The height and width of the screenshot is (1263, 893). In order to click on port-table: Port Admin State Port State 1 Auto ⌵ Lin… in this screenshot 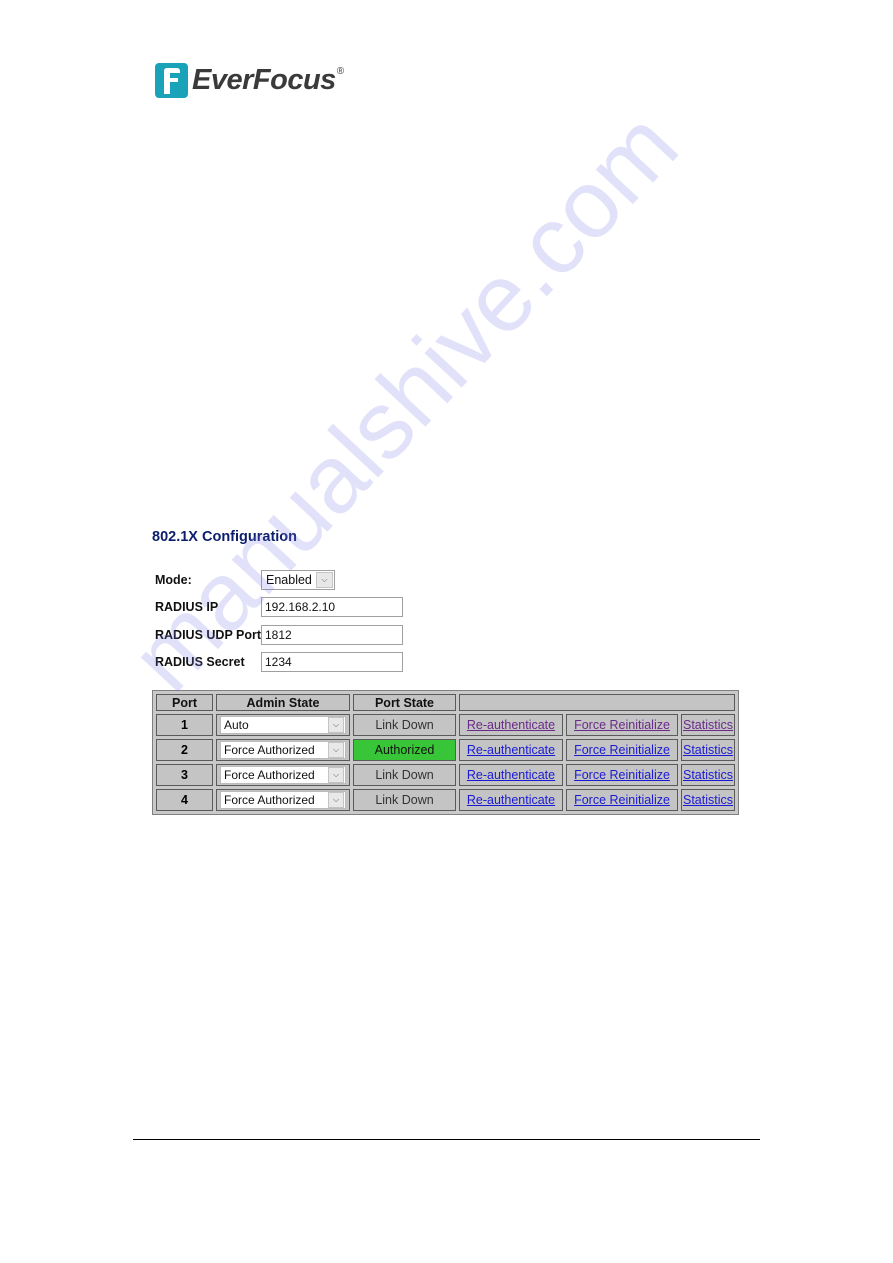, I will do `click(446, 752)`.